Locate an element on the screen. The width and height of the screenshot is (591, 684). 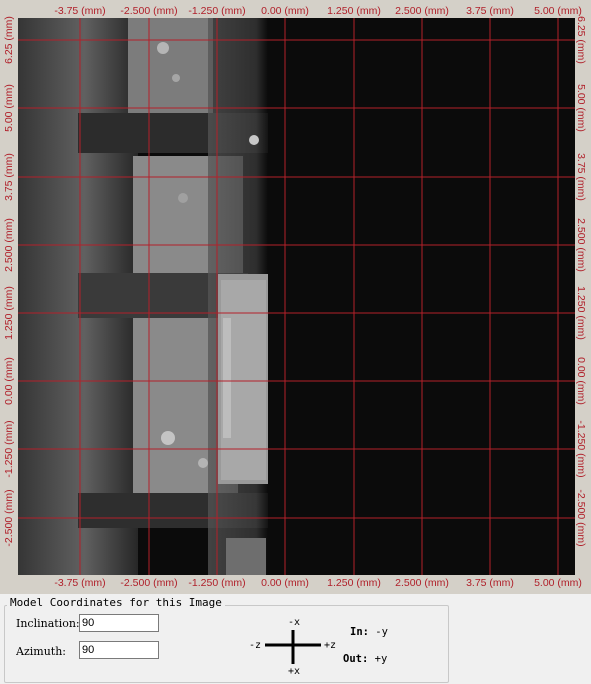
axis-up-label: -x is located at coordinates (294, 622).